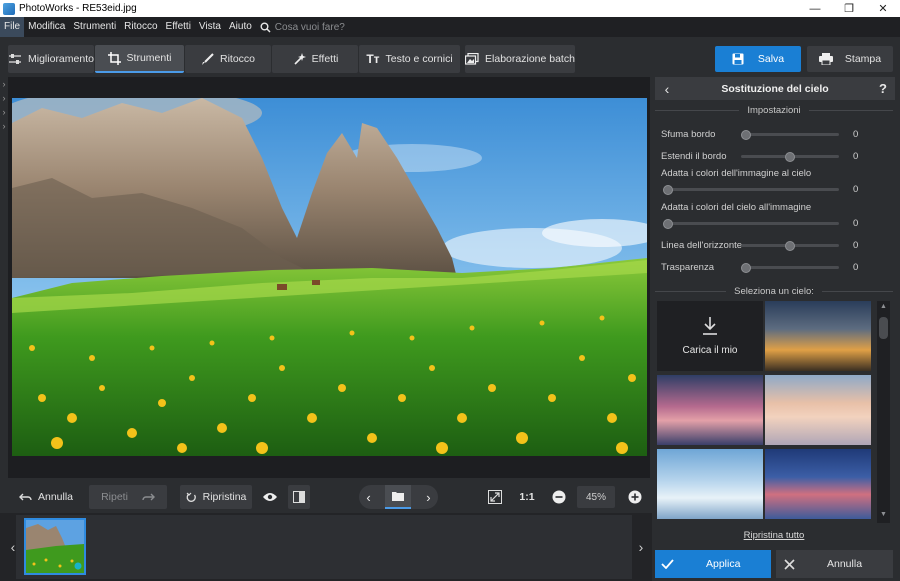 The width and height of the screenshot is (900, 581). I want to click on sky-thumbnail-sunset, so click(818, 336).